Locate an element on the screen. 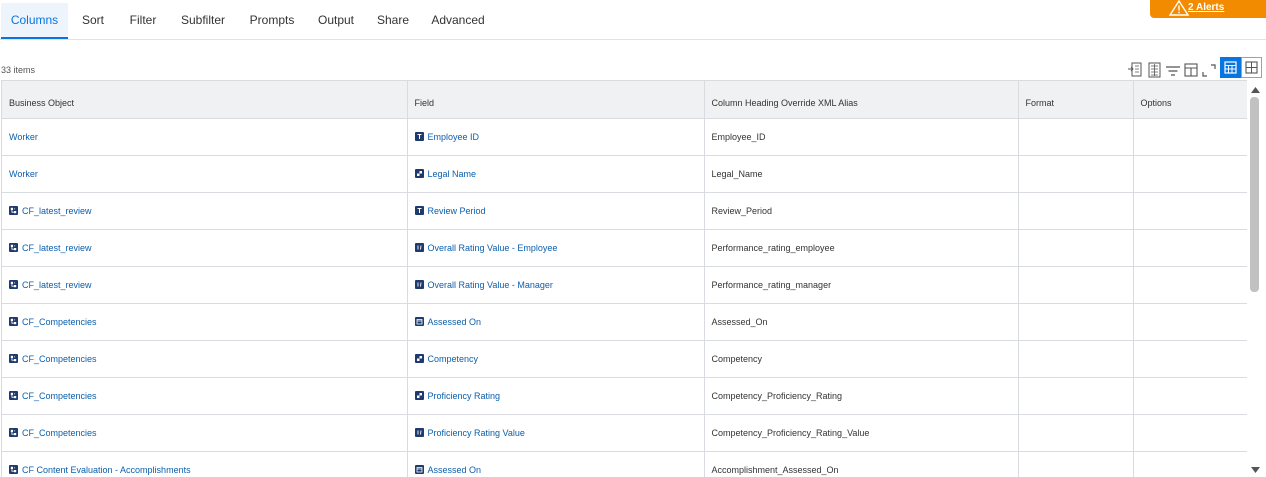  cell-alias: Assessed_On is located at coordinates (861, 322).